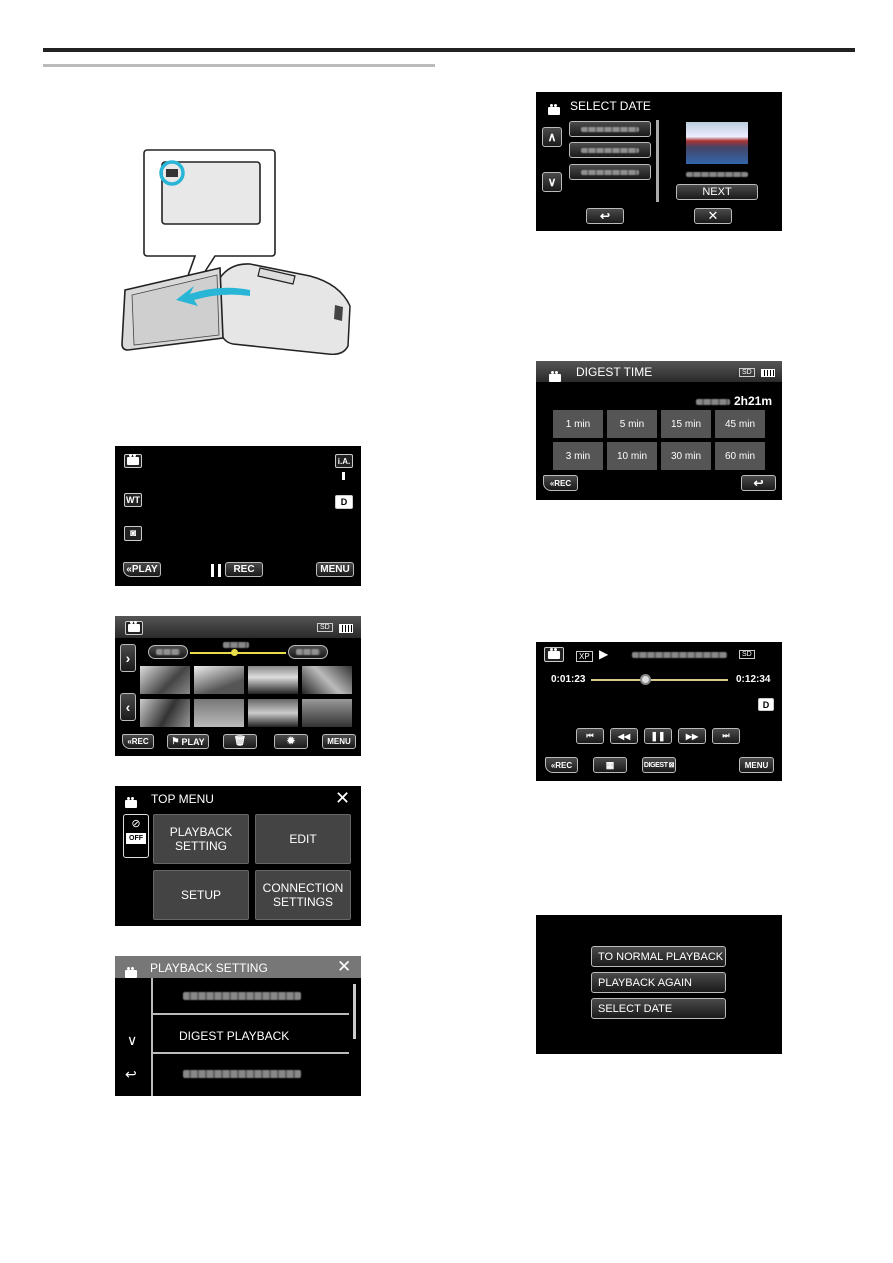  I want to click on settings-button: ✹, so click(291, 741).